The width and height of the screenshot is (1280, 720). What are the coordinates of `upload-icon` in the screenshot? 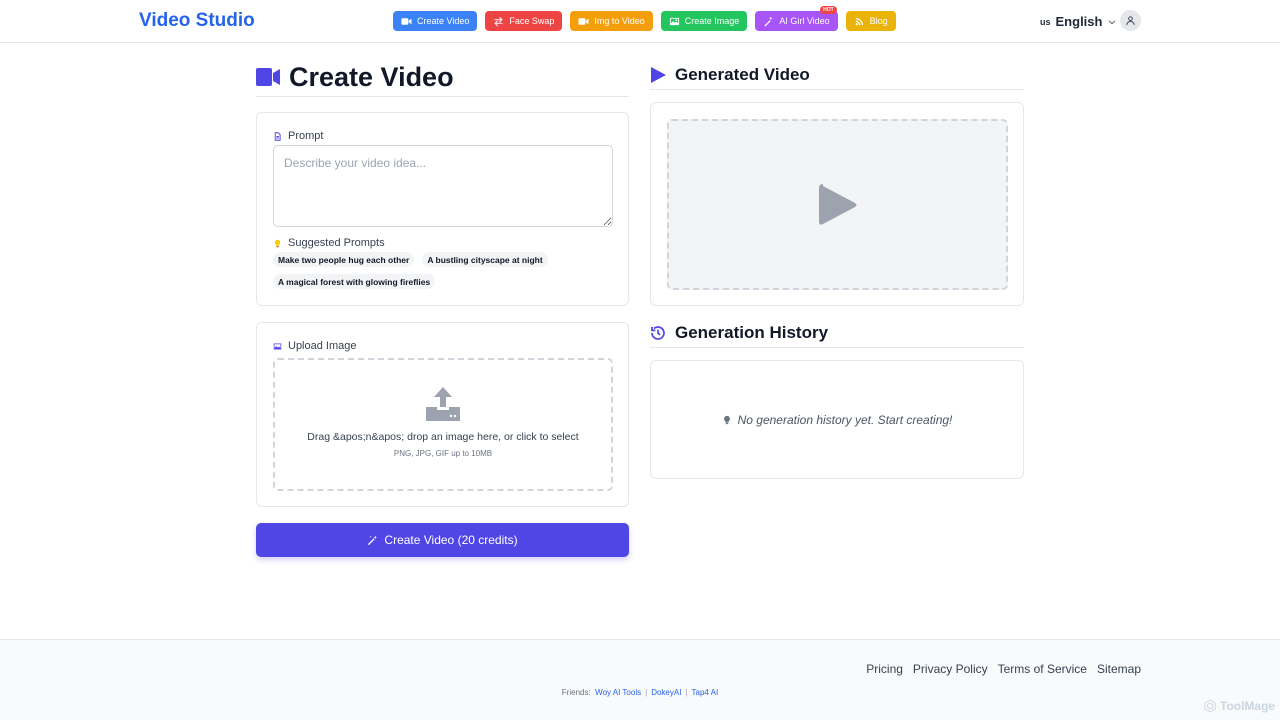 It's located at (443, 404).